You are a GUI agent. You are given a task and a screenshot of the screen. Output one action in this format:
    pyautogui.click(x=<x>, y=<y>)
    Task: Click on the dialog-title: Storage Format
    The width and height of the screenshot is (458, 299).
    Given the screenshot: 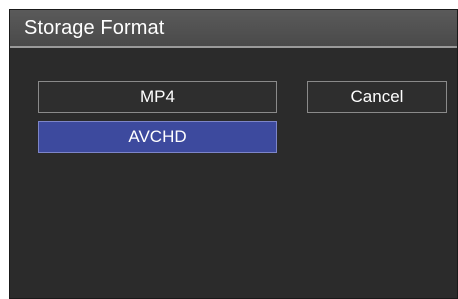 What is the action you would take?
    pyautogui.click(x=94, y=28)
    